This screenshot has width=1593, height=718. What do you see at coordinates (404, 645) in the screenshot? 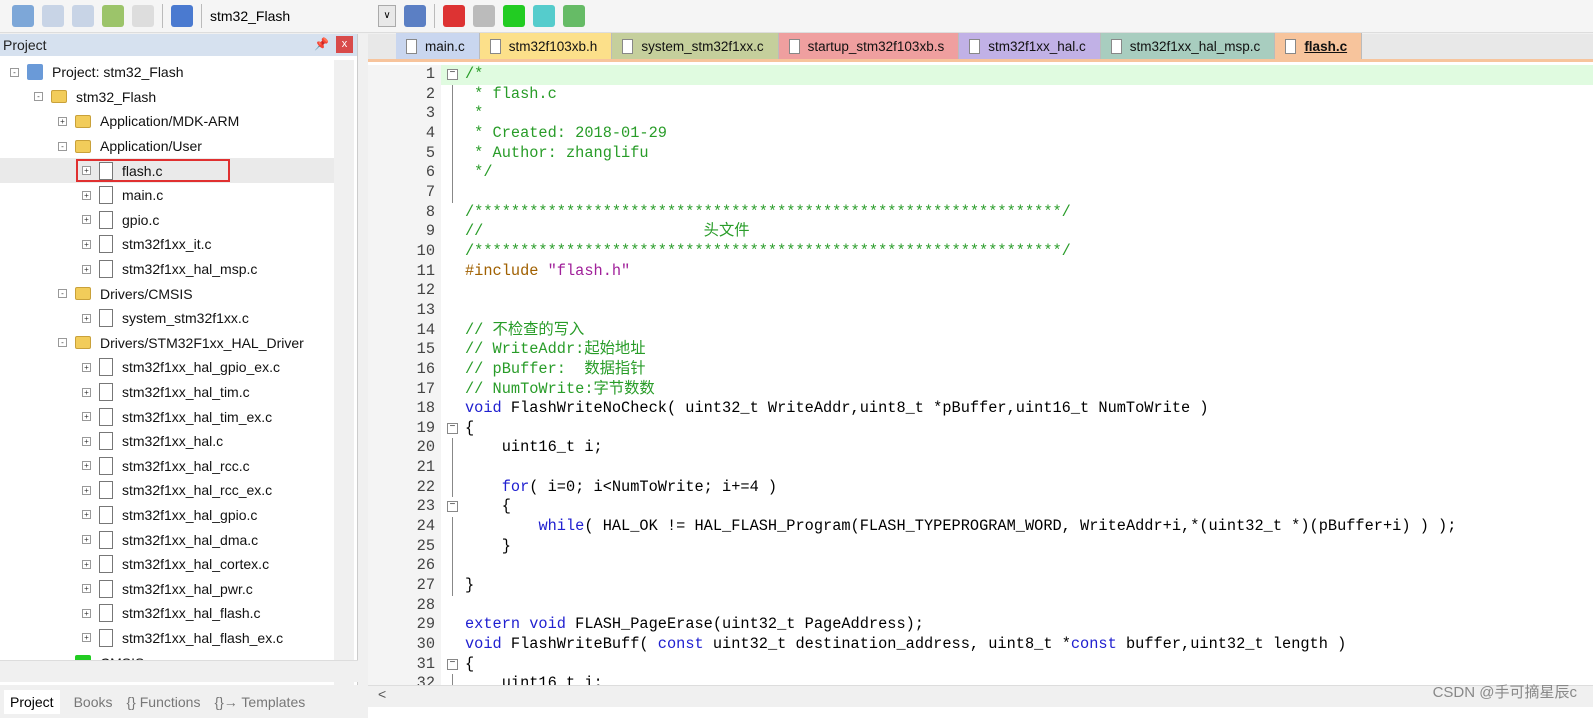
I see `line-number: 30` at bounding box center [404, 645].